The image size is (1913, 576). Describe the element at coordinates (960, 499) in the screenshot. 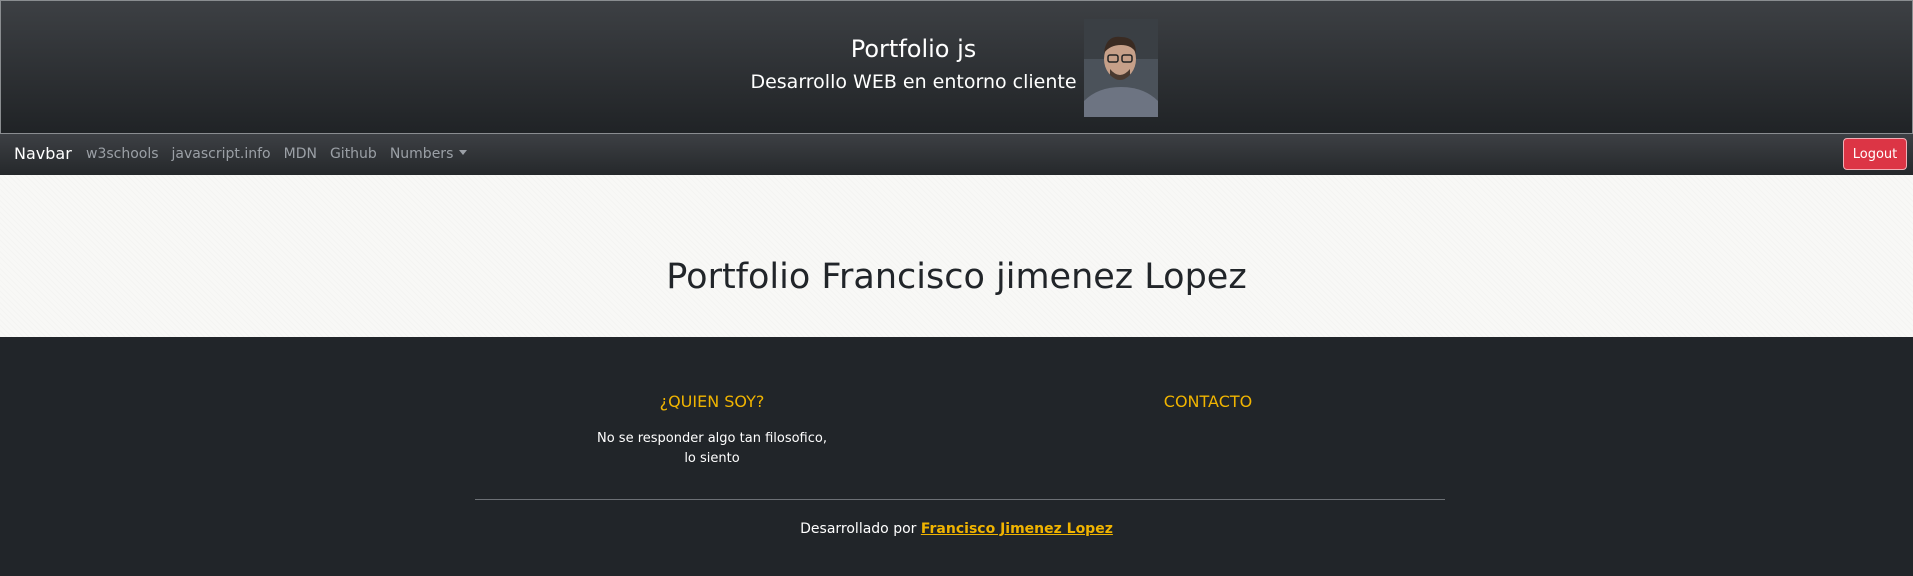

I see `footer-divider` at that location.